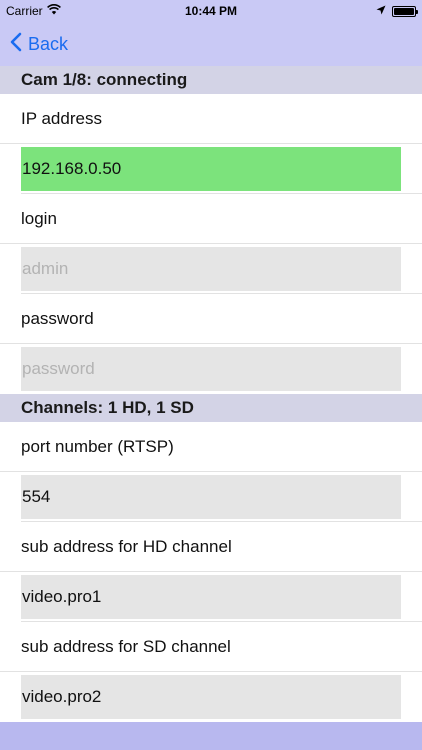 Image resolution: width=422 pixels, height=750 pixels. What do you see at coordinates (211, 497) in the screenshot?
I see `port-number-field` at bounding box center [211, 497].